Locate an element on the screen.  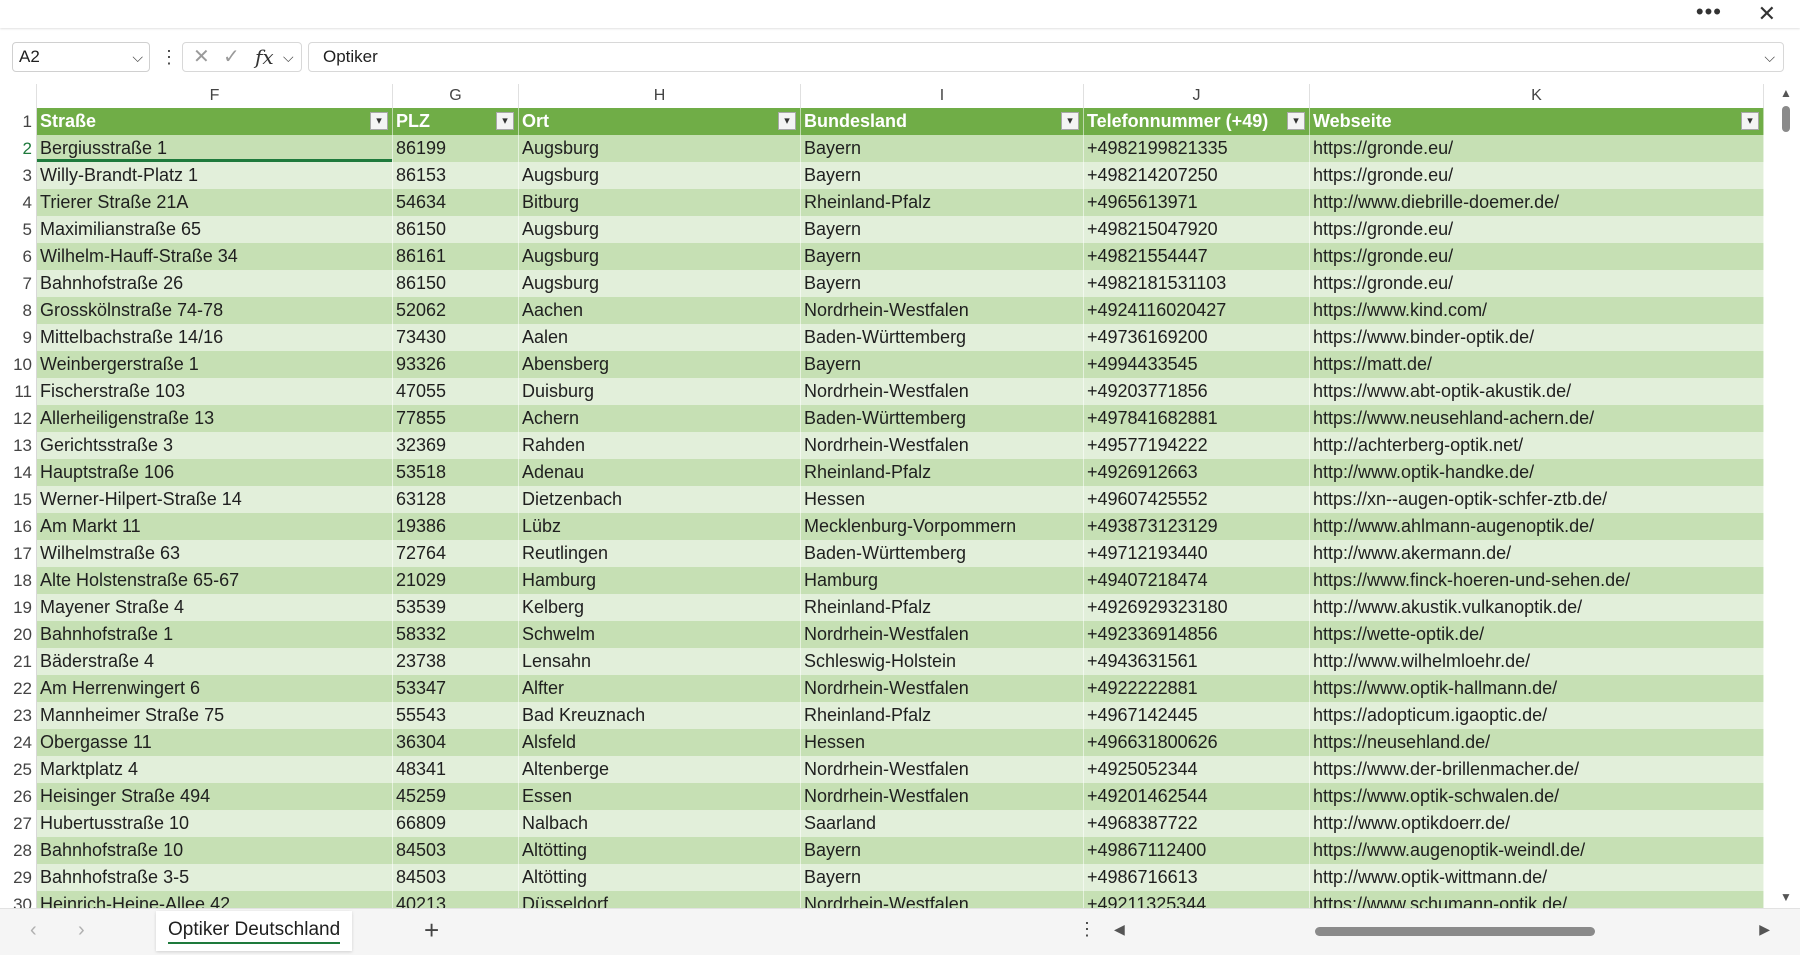
table-cell: +4968387722 is located at coordinates (1197, 823).